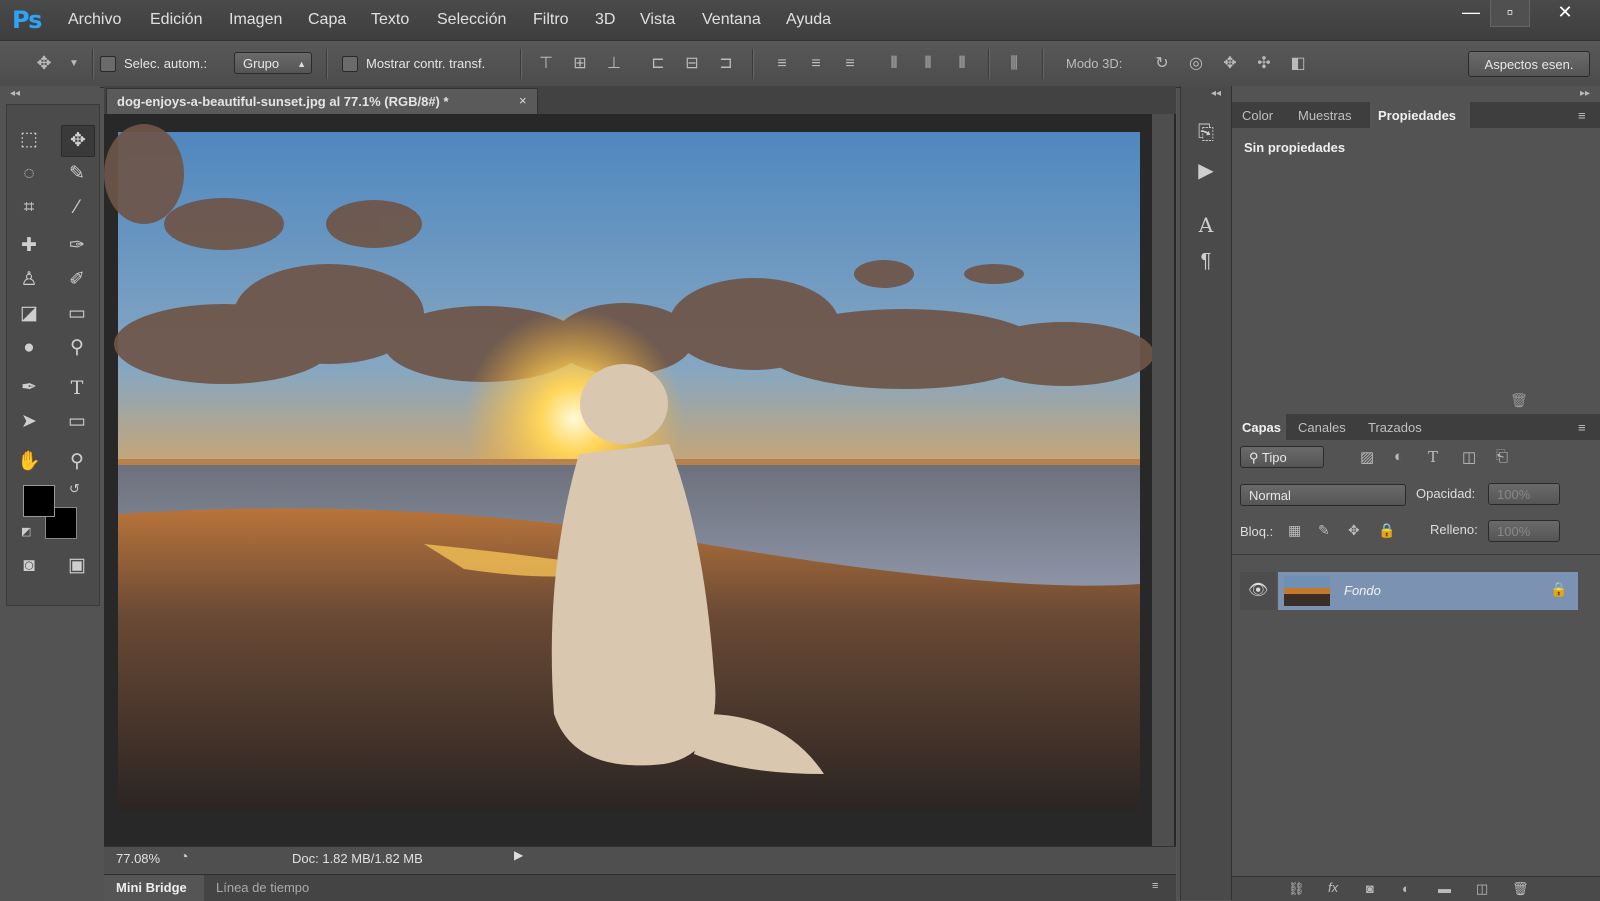 The height and width of the screenshot is (901, 1600). I want to click on status-info-icon: ◔, so click(184, 856).